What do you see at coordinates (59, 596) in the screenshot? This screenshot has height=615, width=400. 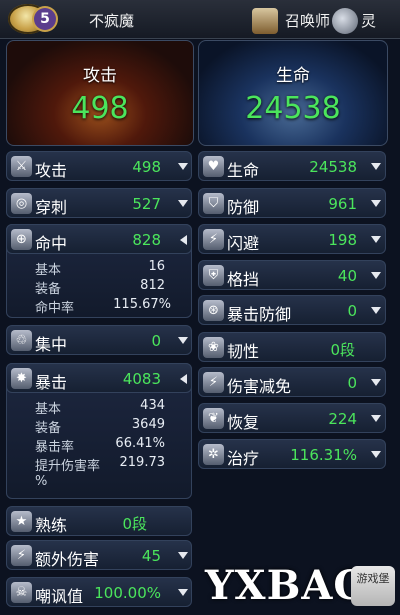 I see `stat-label: 嘲讽值` at bounding box center [59, 596].